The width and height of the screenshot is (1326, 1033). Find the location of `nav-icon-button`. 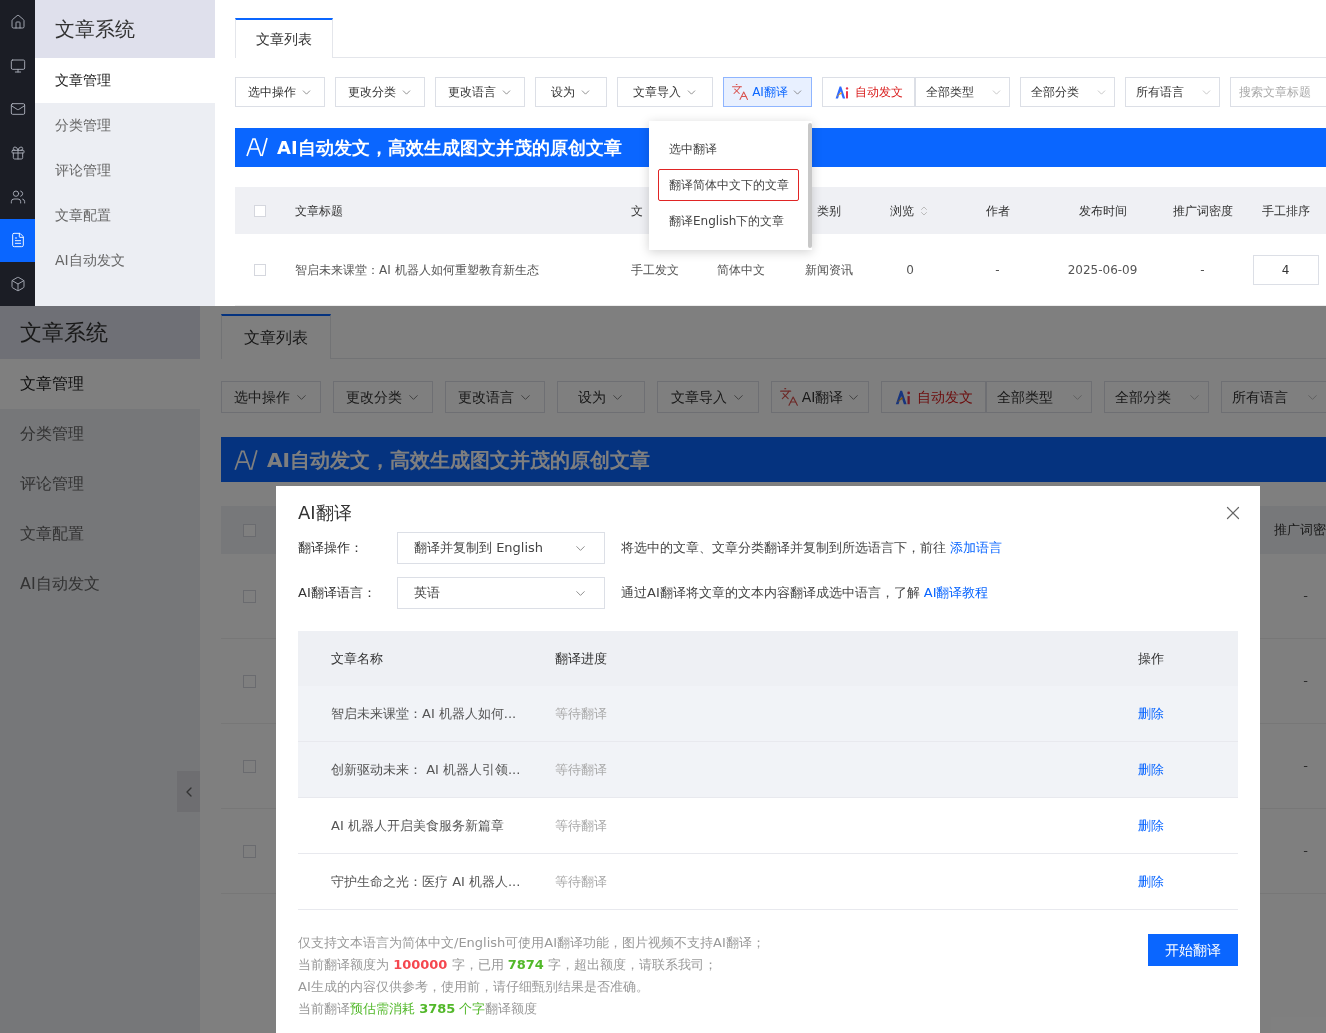

nav-icon-button is located at coordinates (17, 240).